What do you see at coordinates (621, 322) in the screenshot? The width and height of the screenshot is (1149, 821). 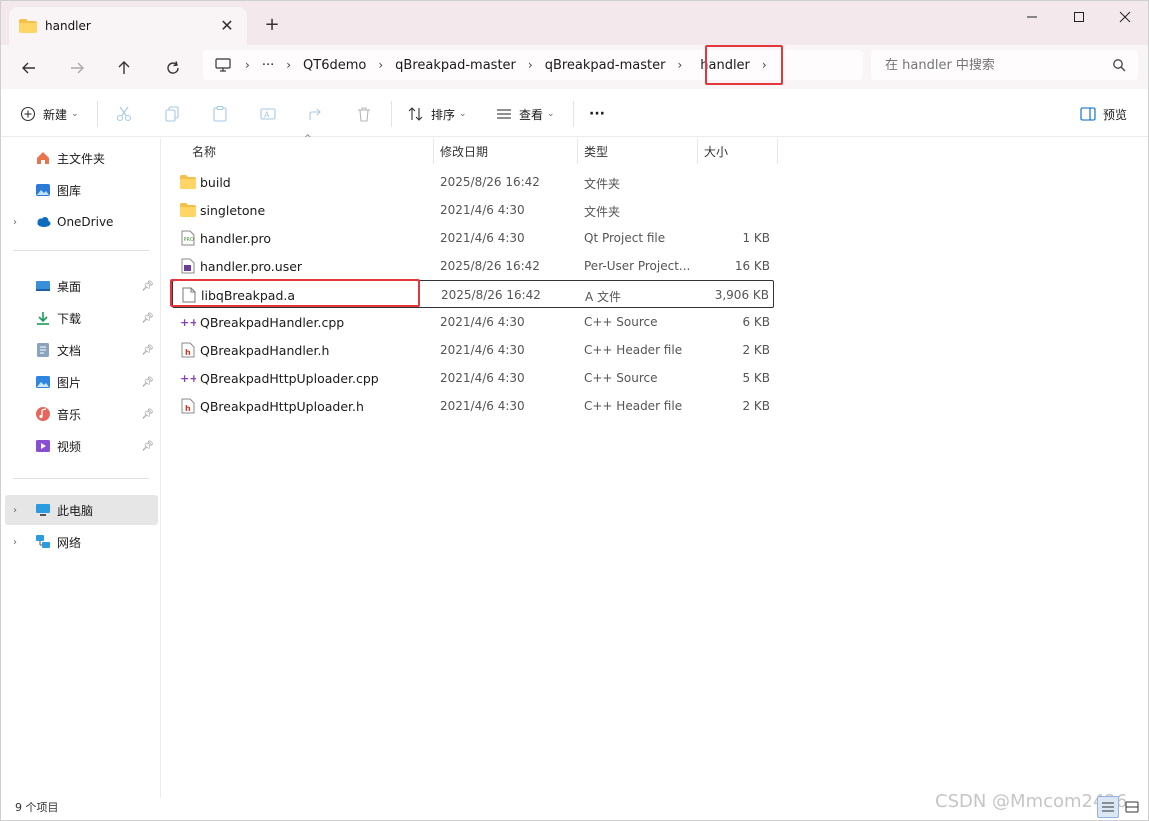 I see `file-type: C++ Source` at bounding box center [621, 322].